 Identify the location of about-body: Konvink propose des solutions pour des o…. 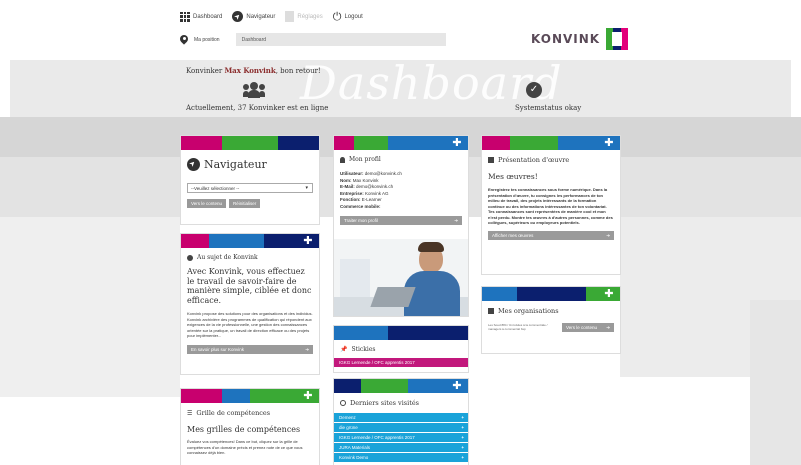
(250, 324).